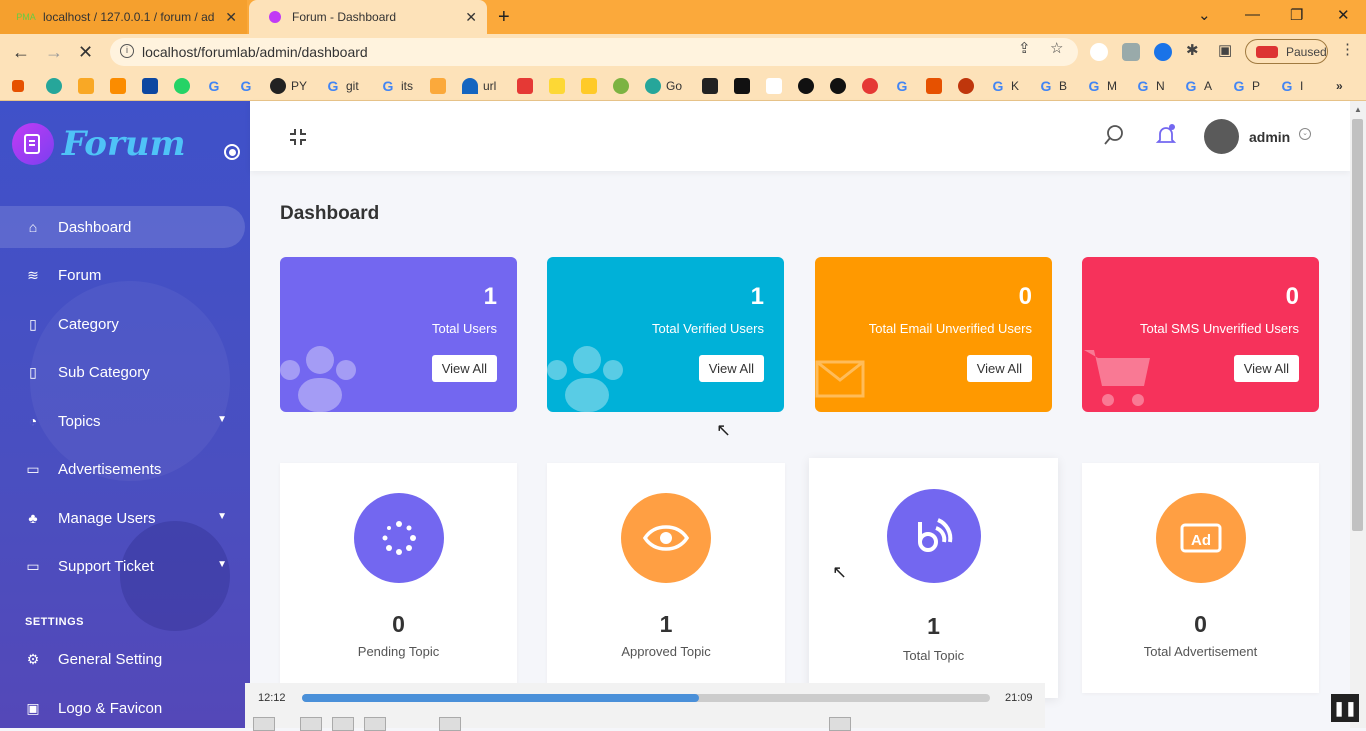  Describe the element at coordinates (666, 578) in the screenshot. I see `card-approved-topic: 1 Approved Topic` at that location.